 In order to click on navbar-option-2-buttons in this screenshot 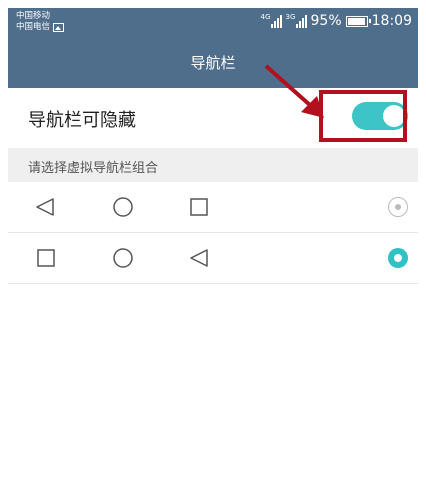, I will do `click(122, 258)`.